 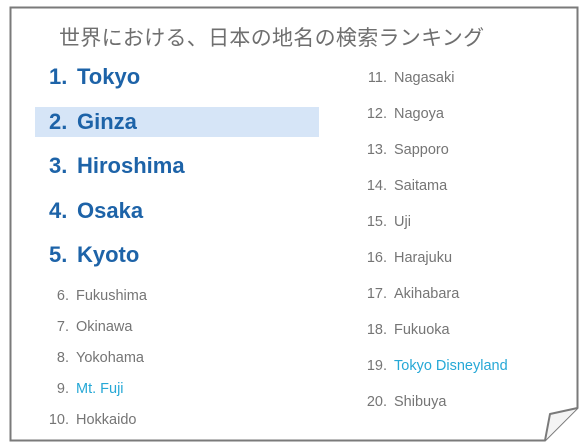 I want to click on ranking-item: 19. Tokyo Disneyland, so click(x=435, y=364).